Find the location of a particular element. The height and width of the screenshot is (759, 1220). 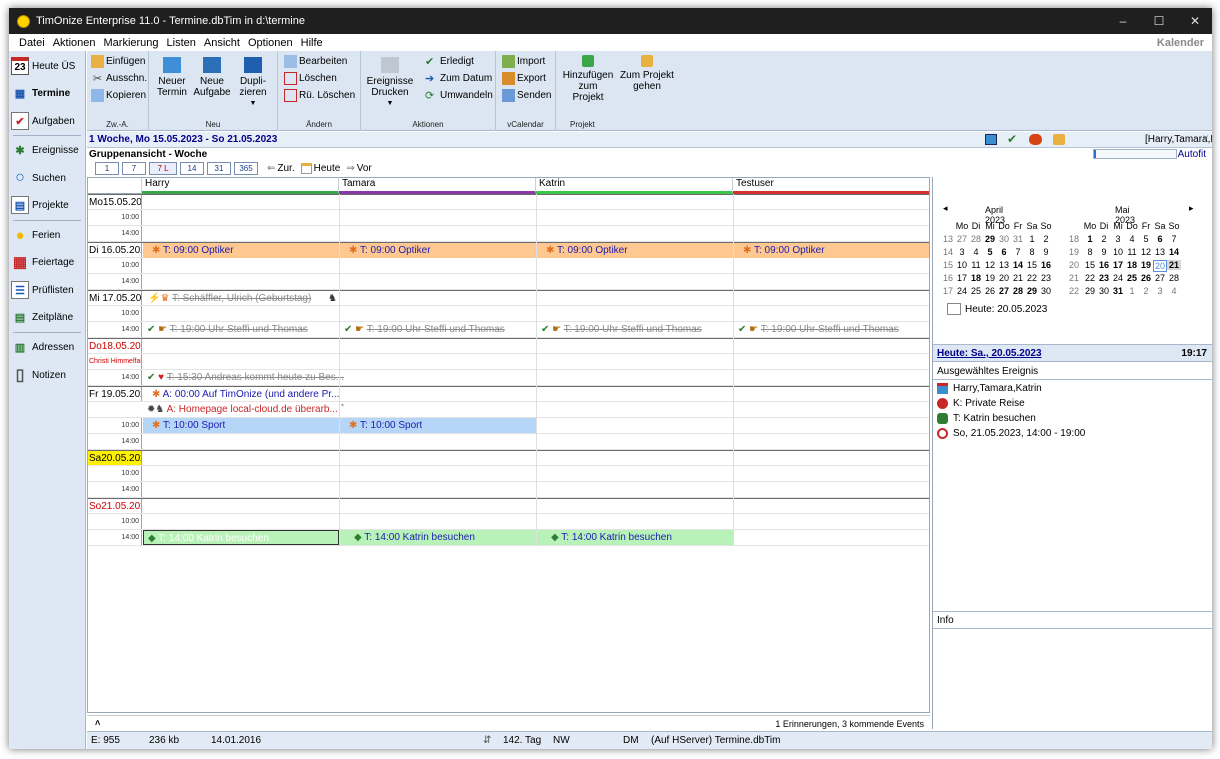

undo-delete-button: Rü. Löschen is located at coordinates (319, 95).